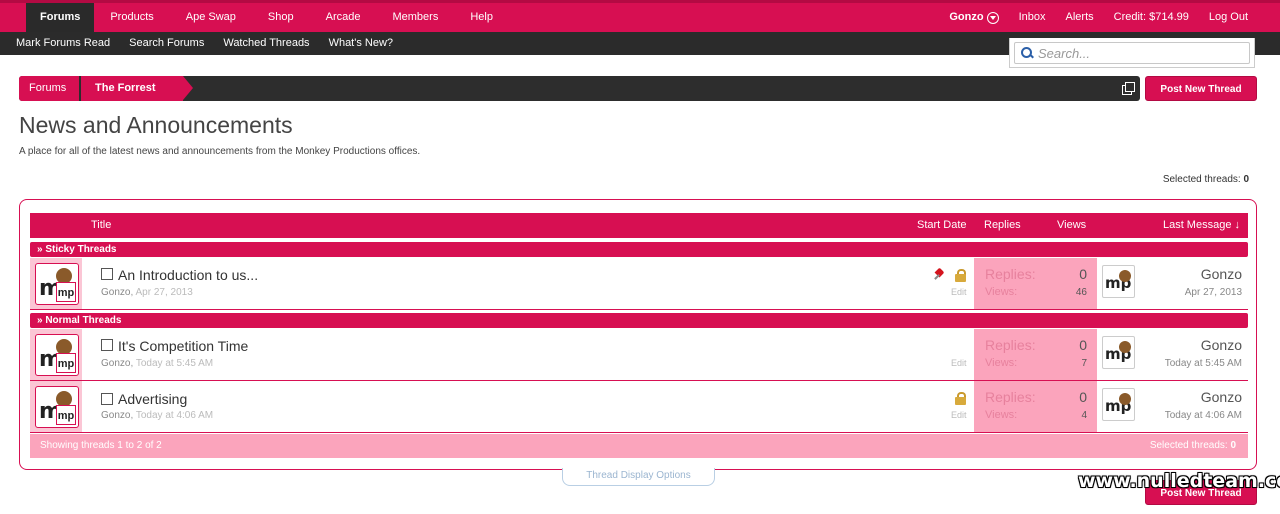 Image resolution: width=1280 pixels, height=514 pixels. What do you see at coordinates (1035, 354) in the screenshot?
I see `thread-stats: Replies: 0 Views: 7` at bounding box center [1035, 354].